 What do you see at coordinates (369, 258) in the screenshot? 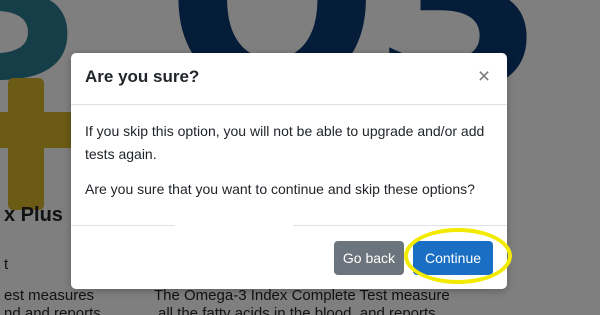
I see `go-back-button: Go back` at bounding box center [369, 258].